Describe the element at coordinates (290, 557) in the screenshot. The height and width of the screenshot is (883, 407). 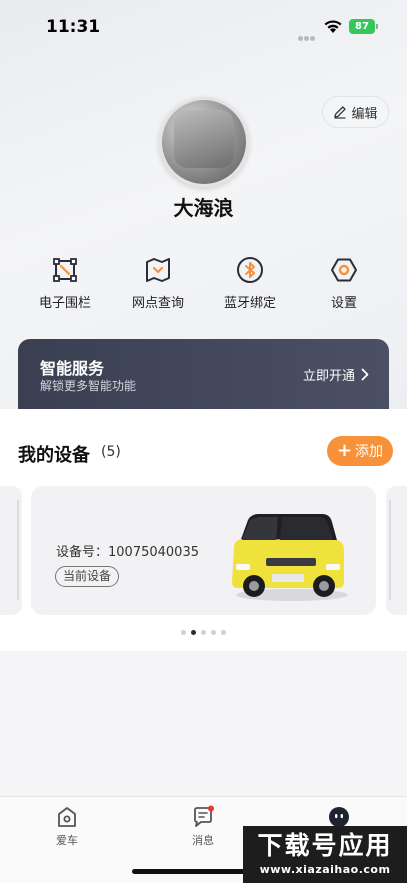
I see `car-image-icon` at that location.